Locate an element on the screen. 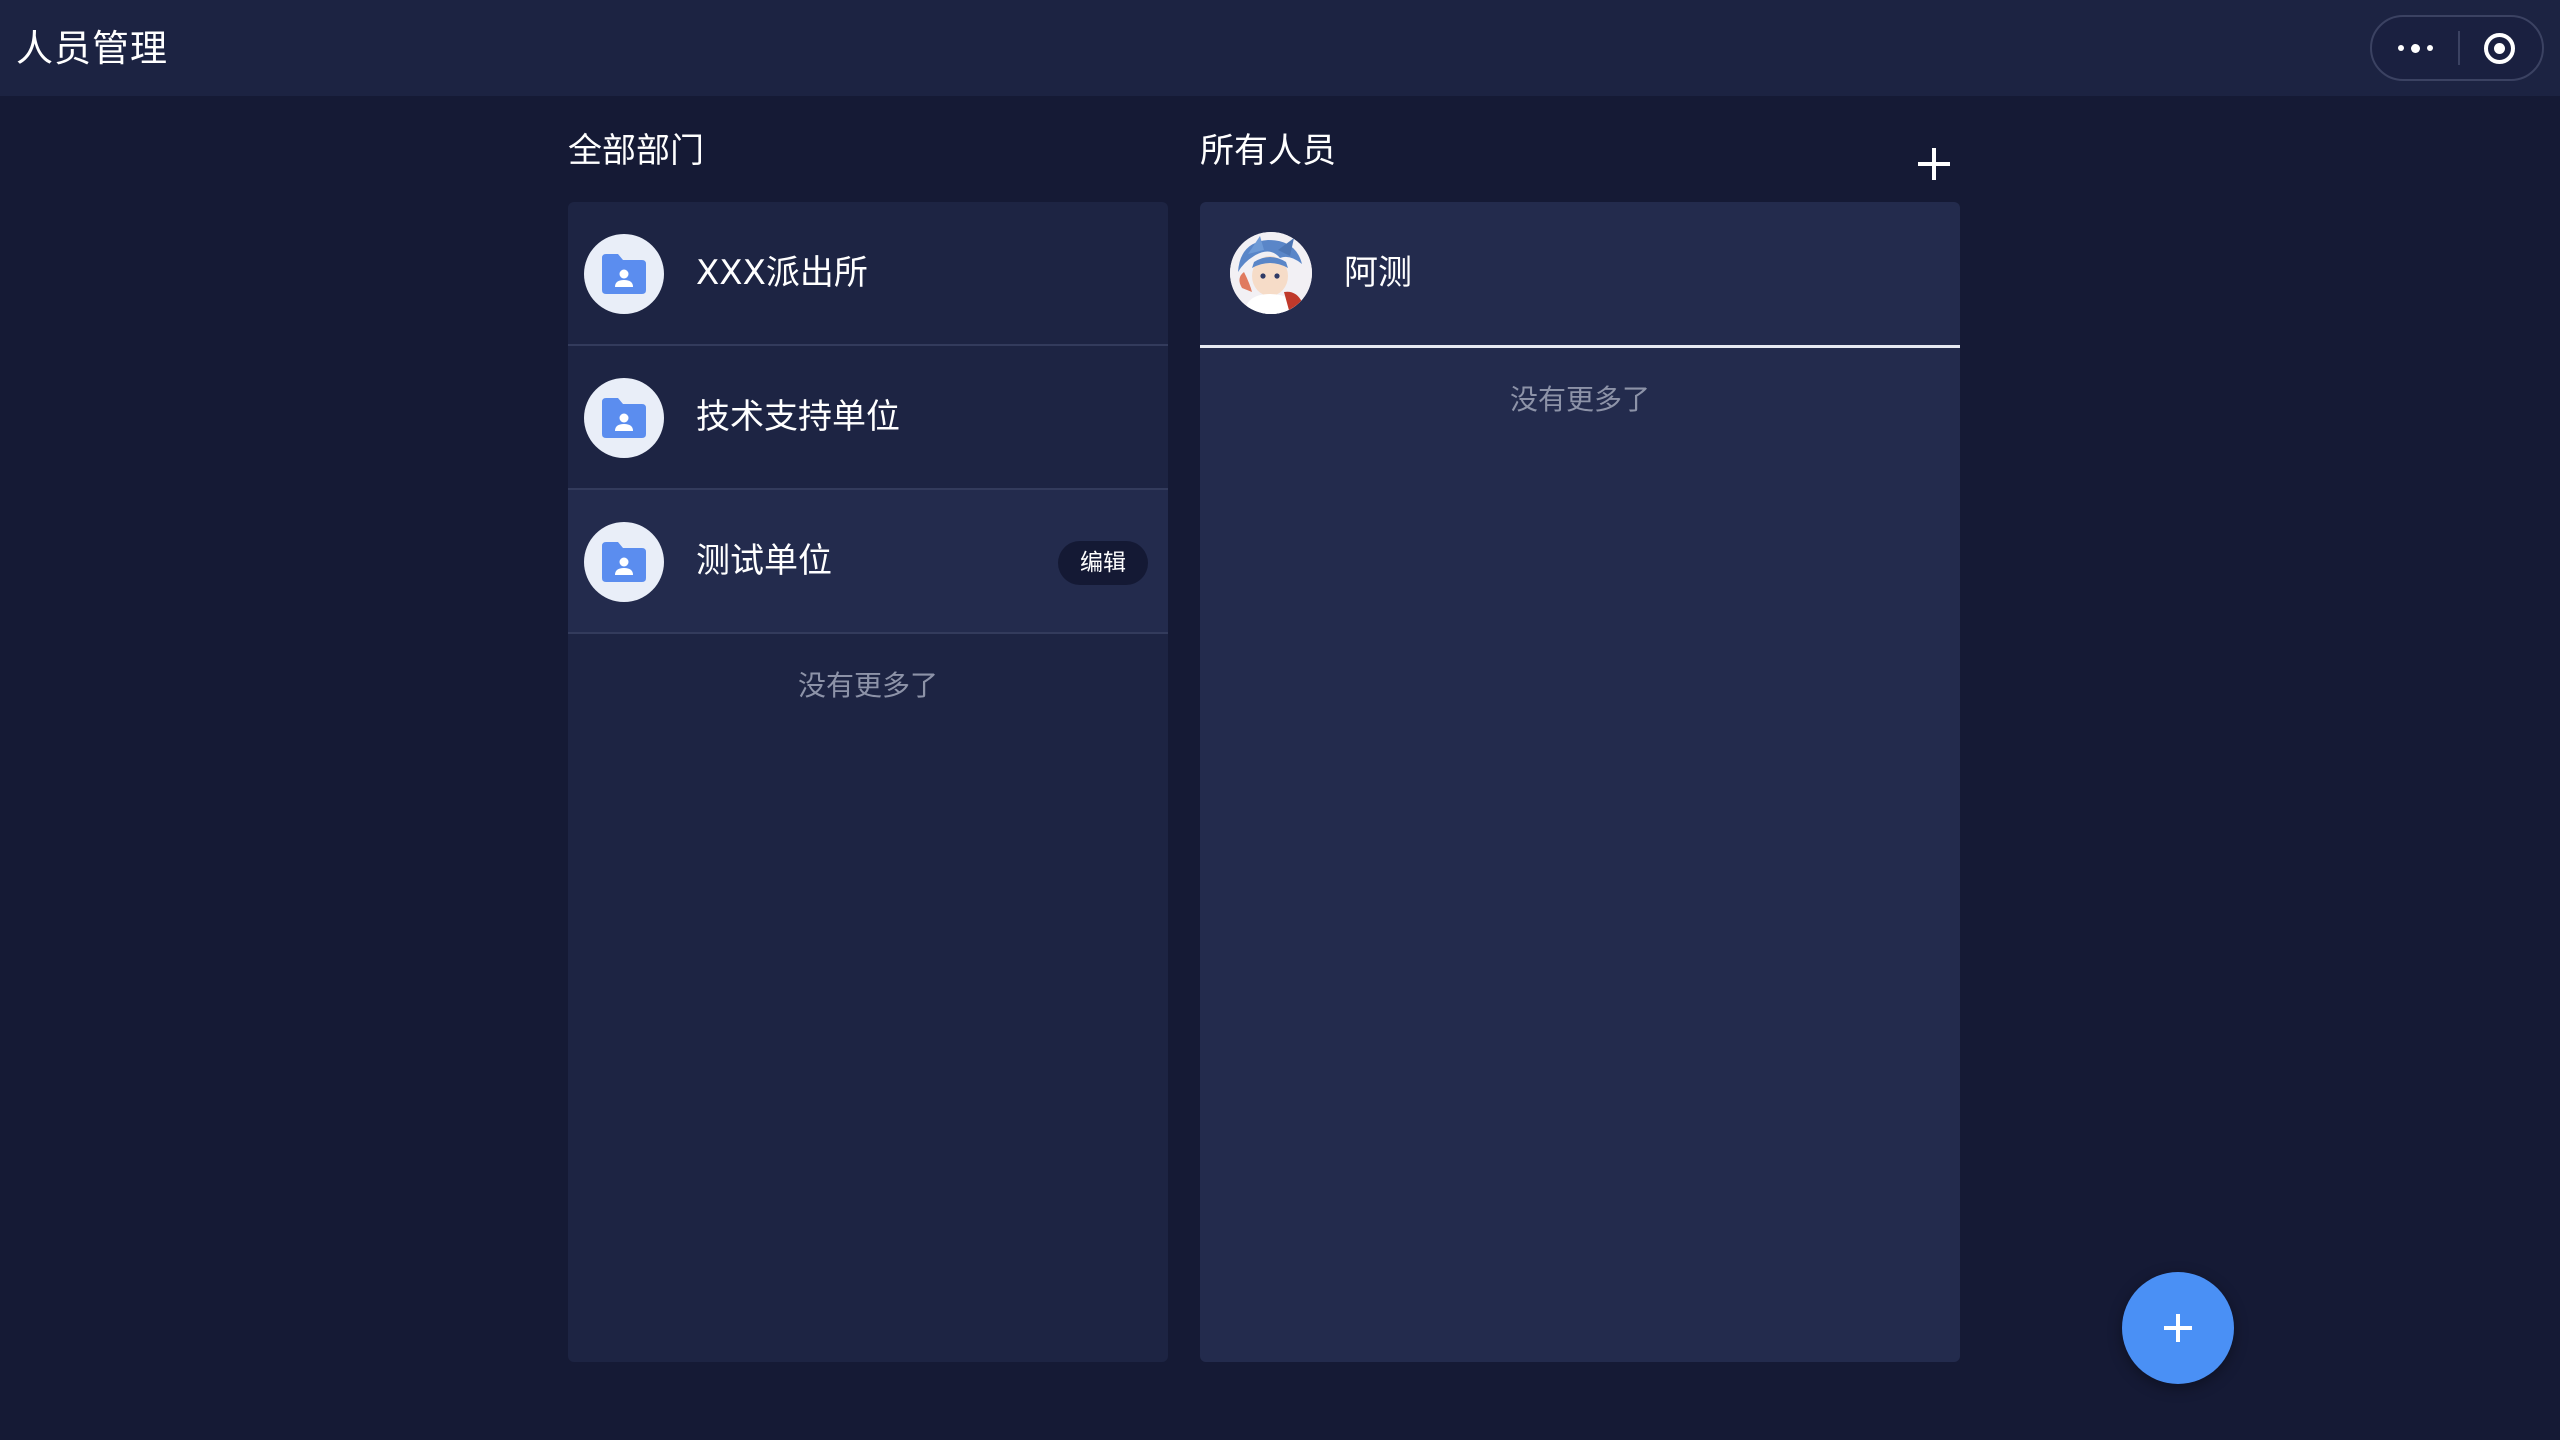 Image resolution: width=2560 pixels, height=1440 pixels. more-dots-icon is located at coordinates (2415, 48).